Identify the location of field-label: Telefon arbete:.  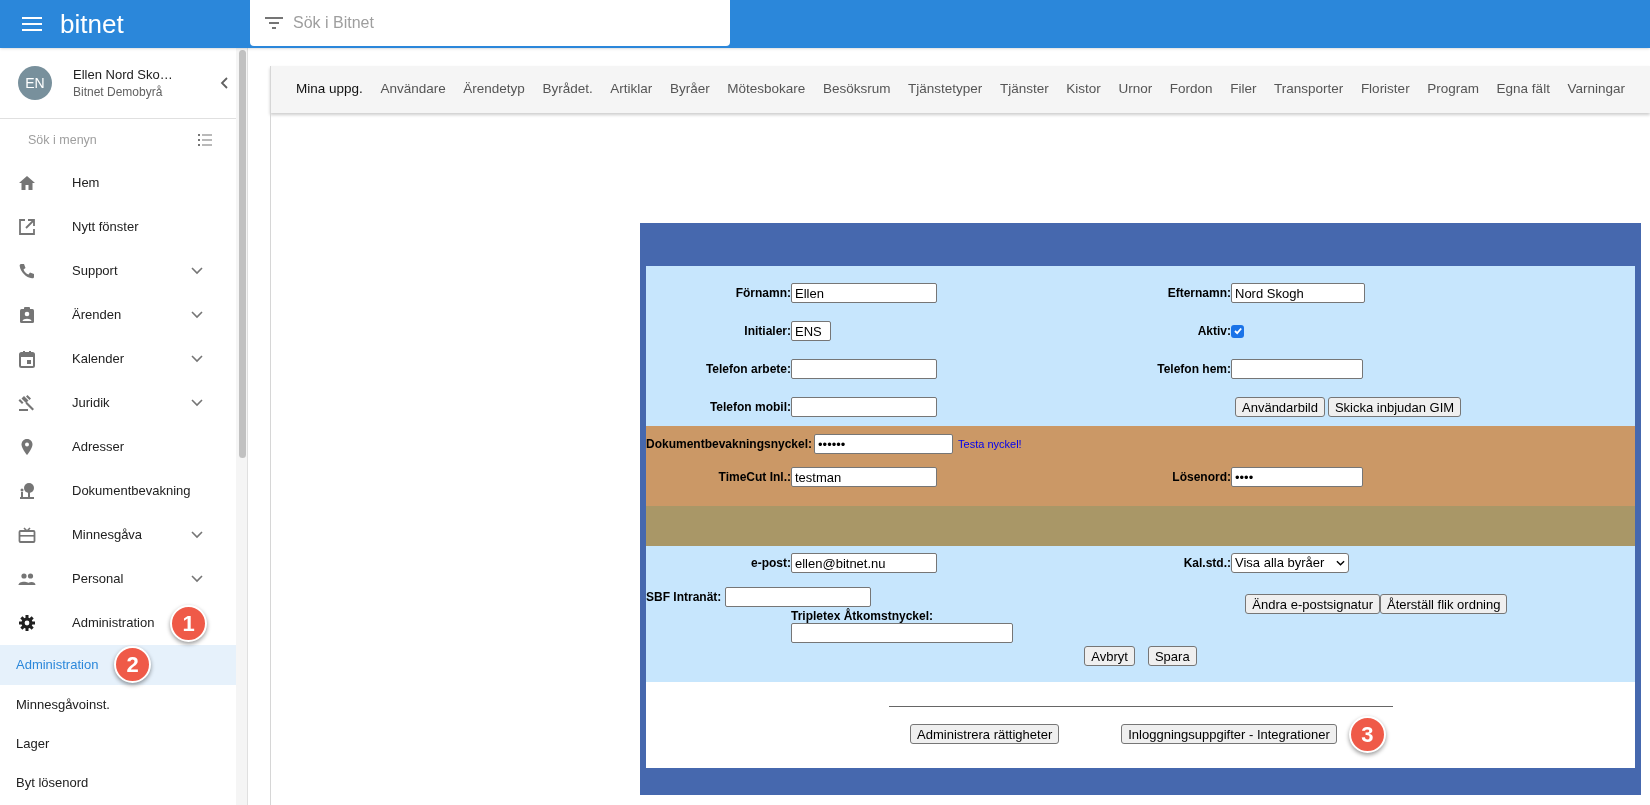
(747, 369).